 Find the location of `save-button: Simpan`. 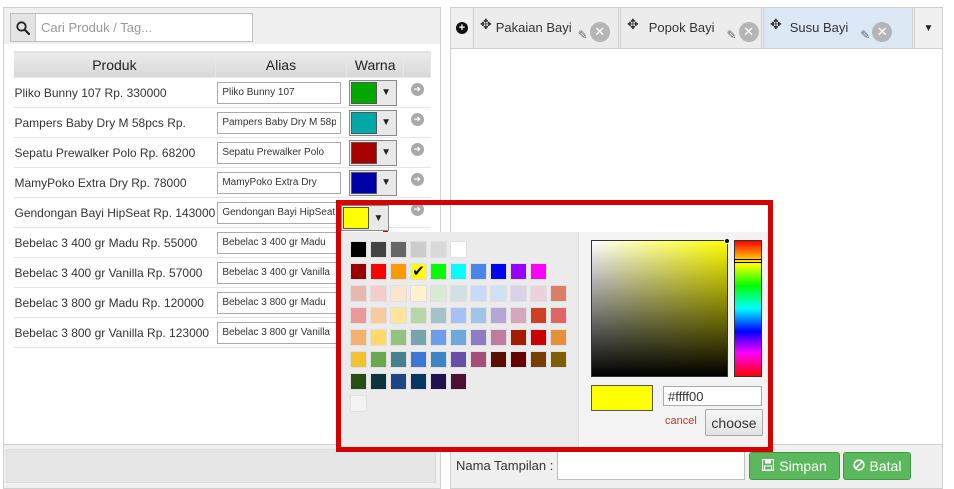

save-button: Simpan is located at coordinates (794, 466).